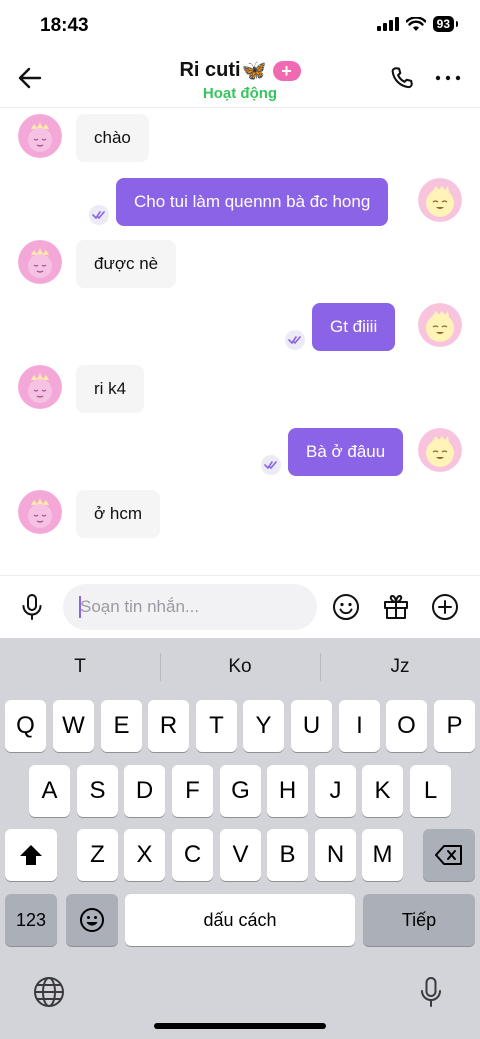 Image resolution: width=480 pixels, height=1039 pixels. I want to click on phone-icon, so click(402, 78).